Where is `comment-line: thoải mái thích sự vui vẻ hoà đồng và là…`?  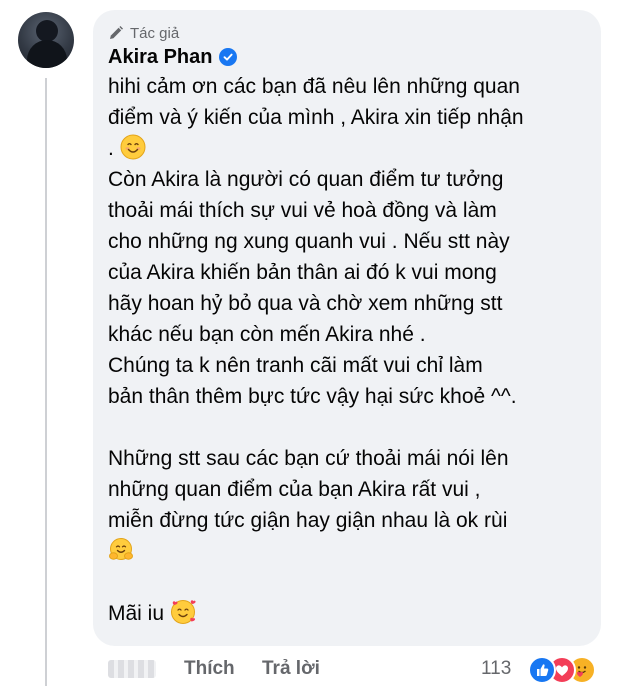 comment-line: thoải mái thích sự vui vẻ hoà đồng và là… is located at coordinates (354, 210).